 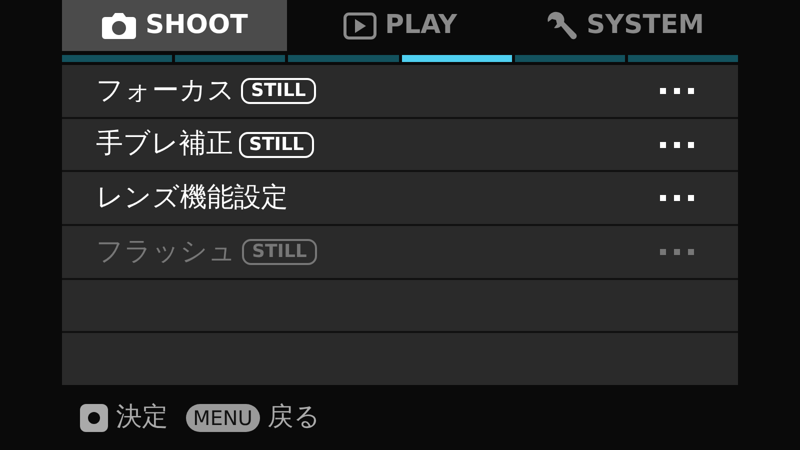 What do you see at coordinates (400, 198) in the screenshot?
I see `menu-row: レンズ機能設定` at bounding box center [400, 198].